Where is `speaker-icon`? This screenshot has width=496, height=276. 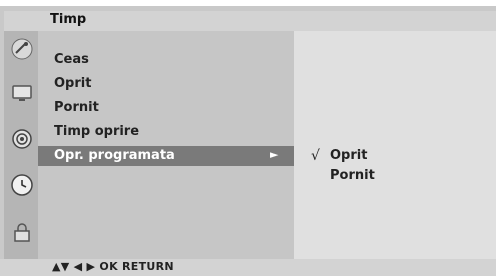 speaker-icon is located at coordinates (22, 139).